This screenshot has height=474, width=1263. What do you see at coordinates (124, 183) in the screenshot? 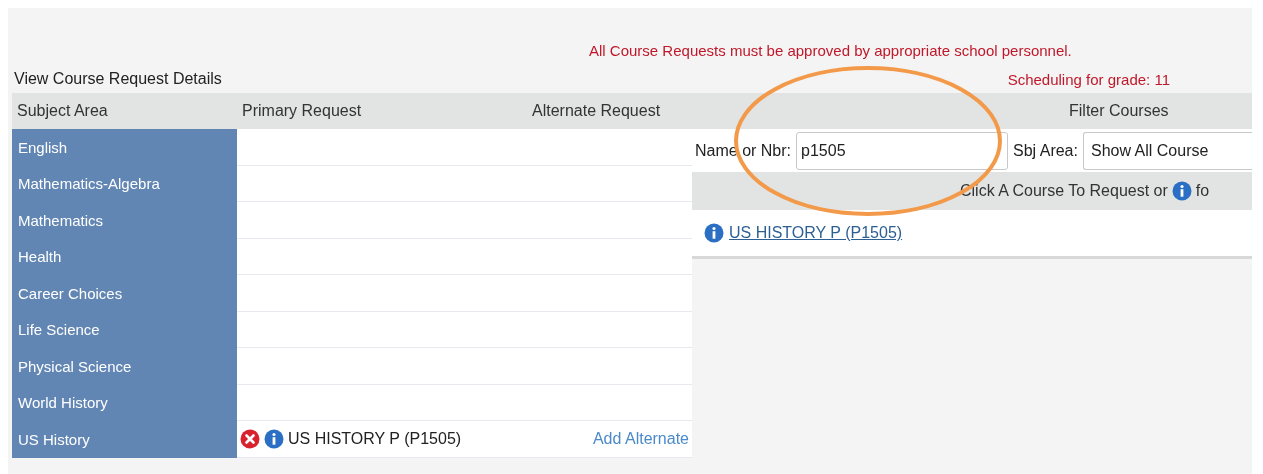
I see `subject-cell: Mathematics-Algebra` at bounding box center [124, 183].